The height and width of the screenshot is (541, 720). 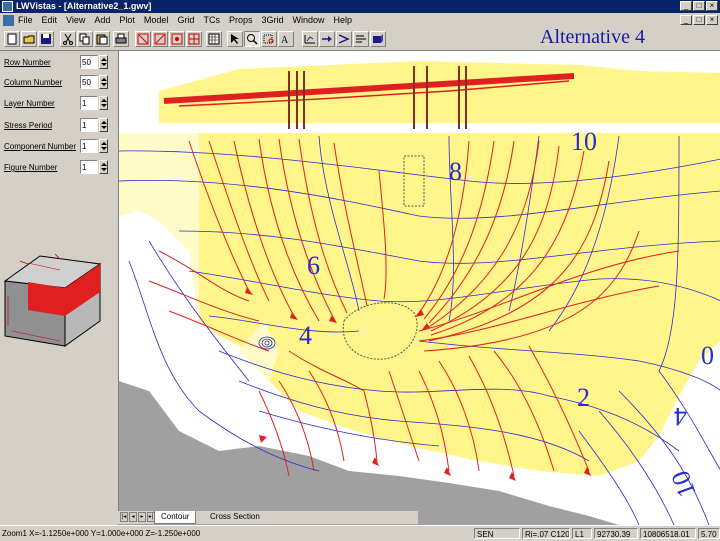 I want to click on stress-period-field: Stress Period, so click(x=59, y=126).